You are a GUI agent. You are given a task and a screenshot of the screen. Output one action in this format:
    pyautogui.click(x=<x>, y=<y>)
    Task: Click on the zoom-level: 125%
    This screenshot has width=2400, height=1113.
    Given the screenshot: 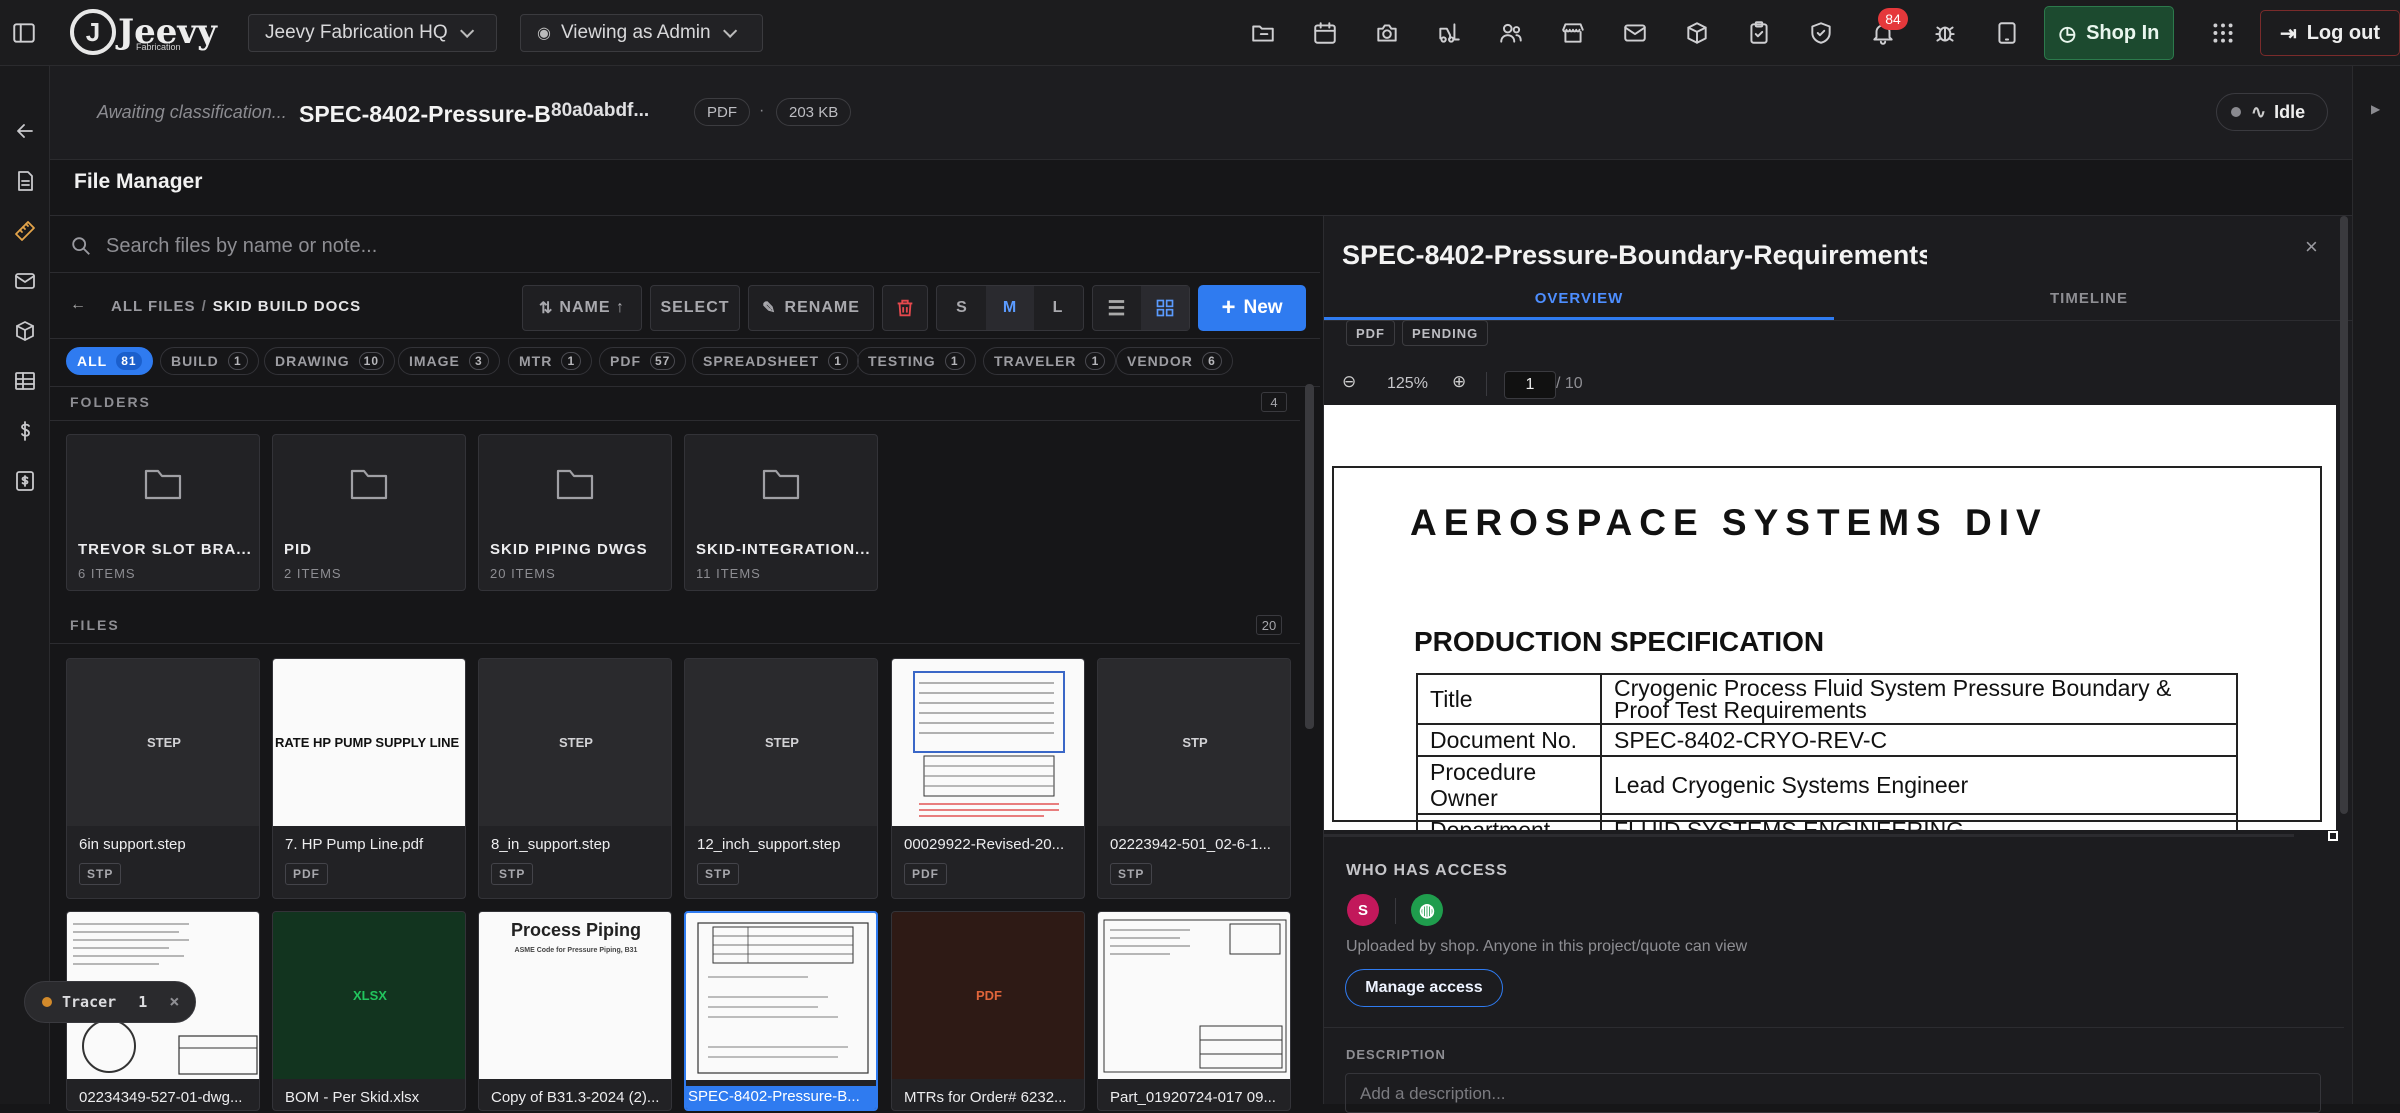 What is the action you would take?
    pyautogui.click(x=1407, y=383)
    